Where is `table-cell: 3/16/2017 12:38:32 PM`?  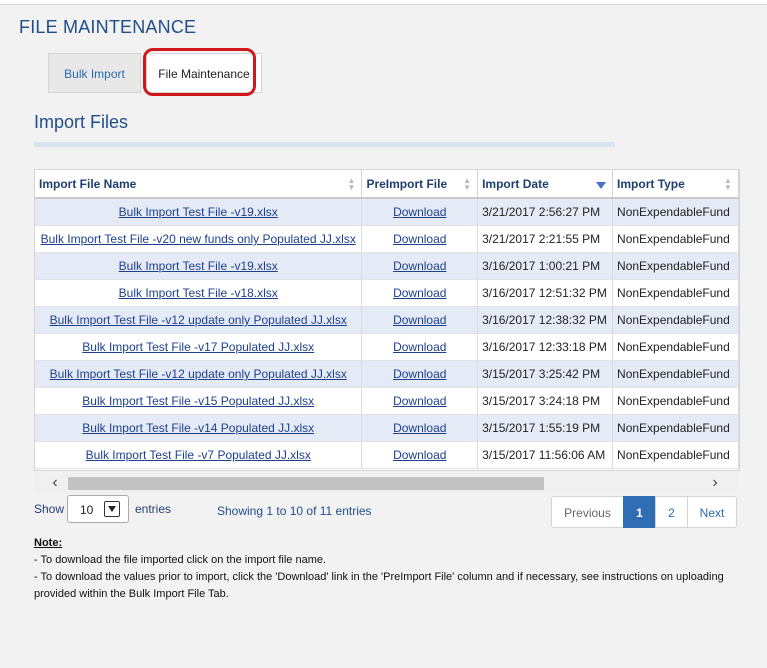 table-cell: 3/16/2017 12:38:32 PM is located at coordinates (545, 320).